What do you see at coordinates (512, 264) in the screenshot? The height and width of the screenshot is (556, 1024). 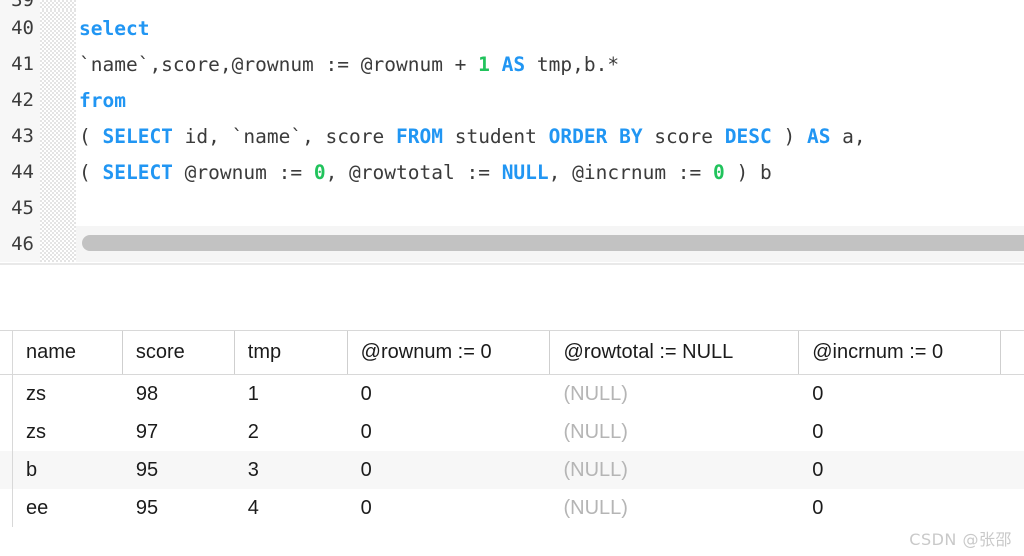 I see `code-block-bottom-edge` at bounding box center [512, 264].